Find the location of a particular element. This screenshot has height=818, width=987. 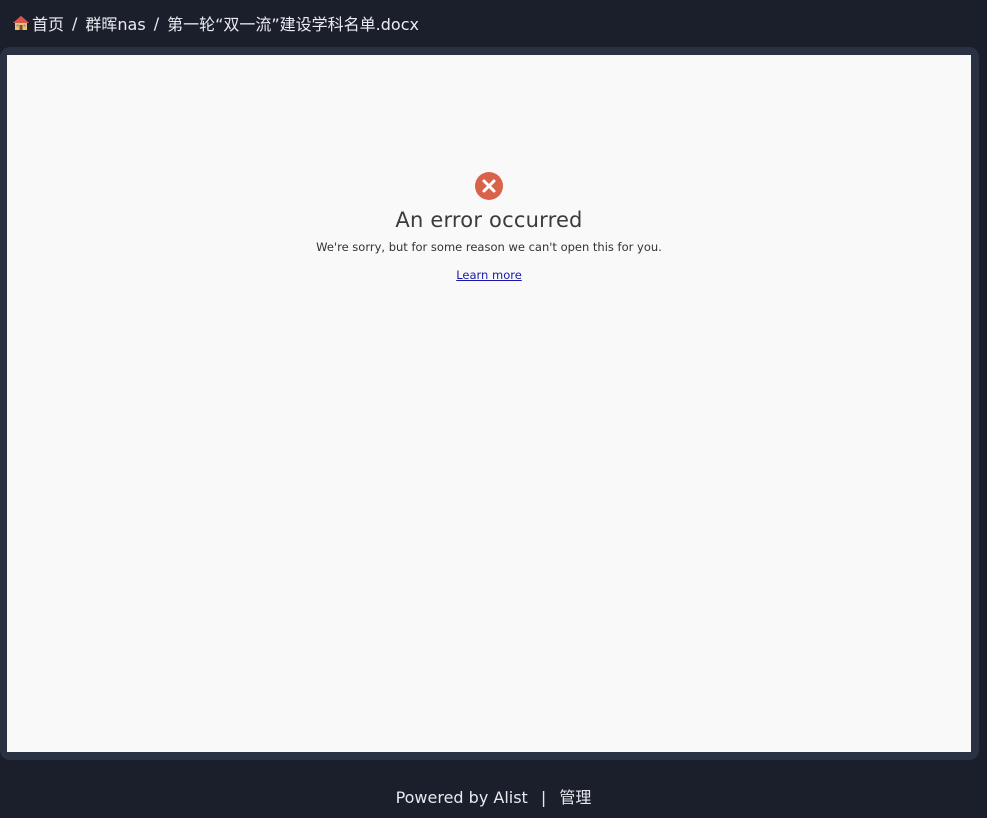

error-x-circle-icon is located at coordinates (489, 186).